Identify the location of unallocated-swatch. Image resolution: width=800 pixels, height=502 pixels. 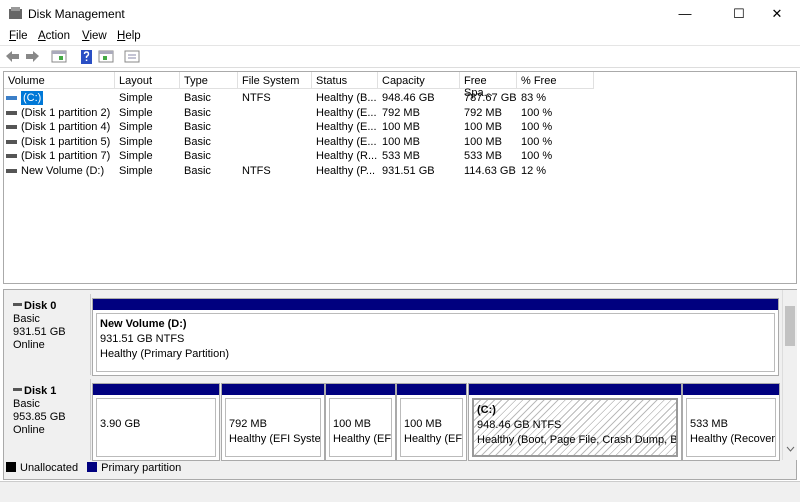
(11, 467).